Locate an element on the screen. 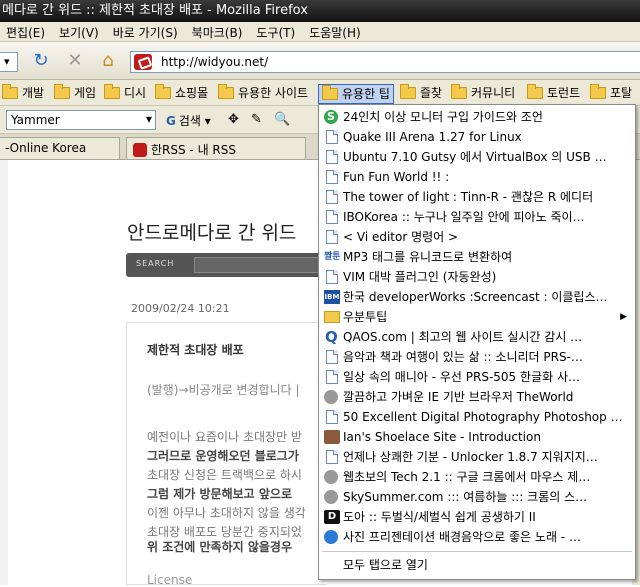 This screenshot has width=640, height=587. menu-item: VIM 대박 플러그인 (자동완성) is located at coordinates (477, 277).